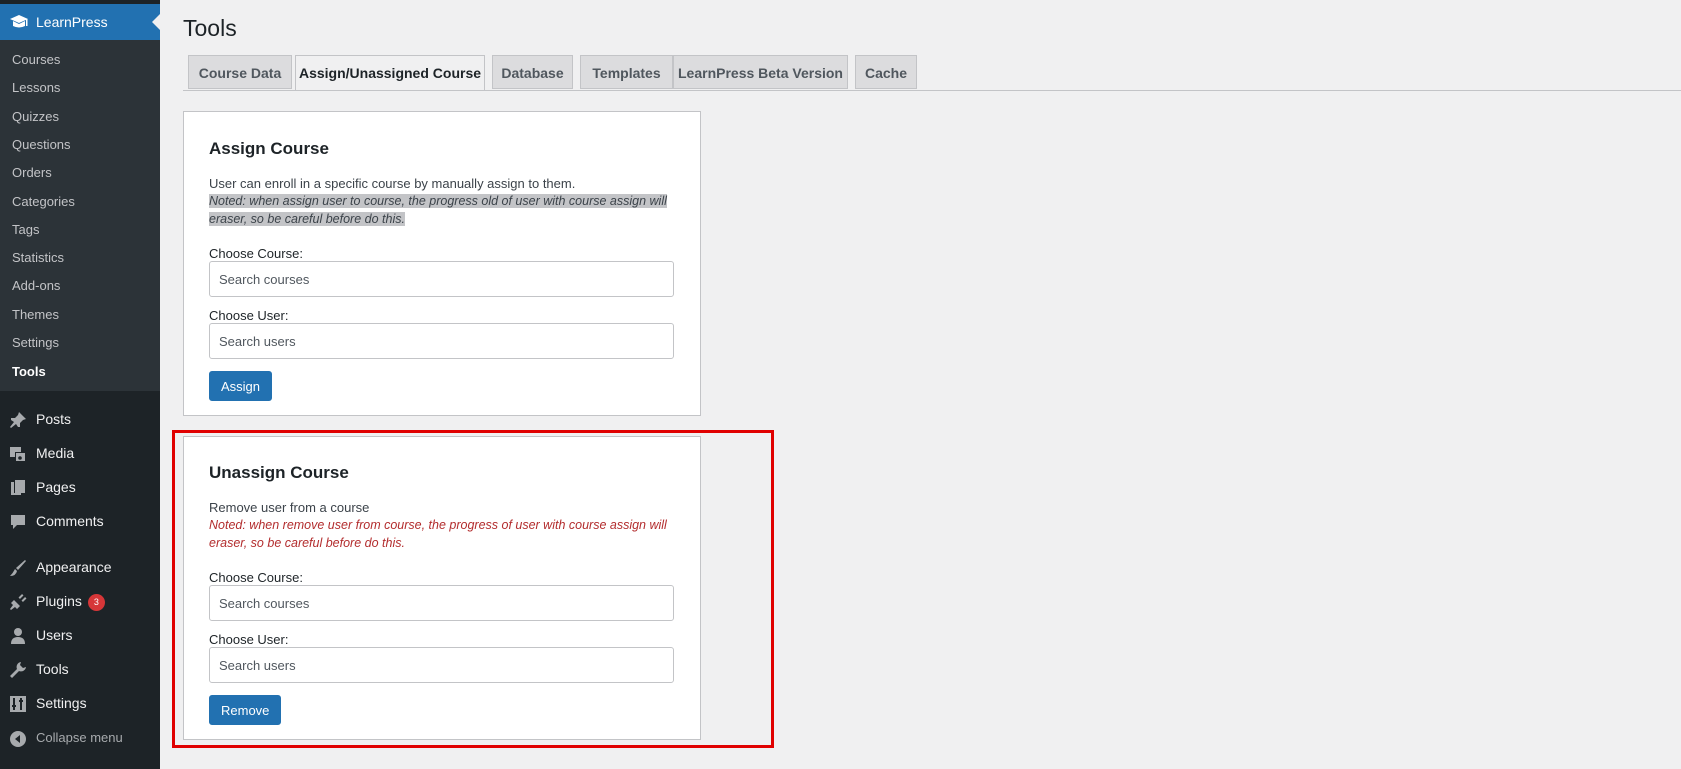 Image resolution: width=1681 pixels, height=769 pixels. What do you see at coordinates (19, 21) in the screenshot?
I see `graduation-cap-icon` at bounding box center [19, 21].